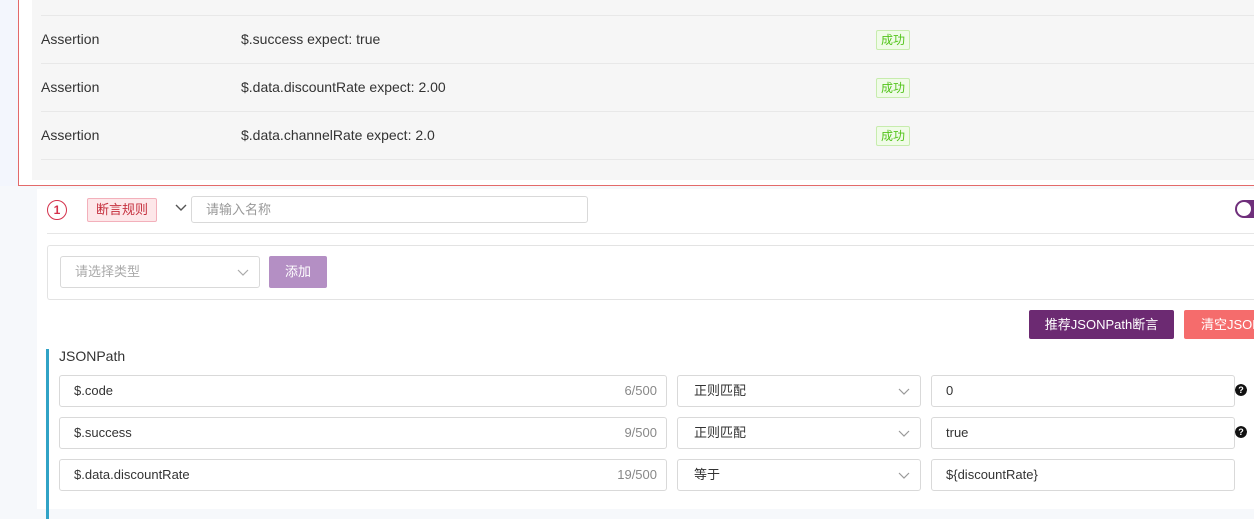  Describe the element at coordinates (650, 233) in the screenshot. I see `divider` at that location.